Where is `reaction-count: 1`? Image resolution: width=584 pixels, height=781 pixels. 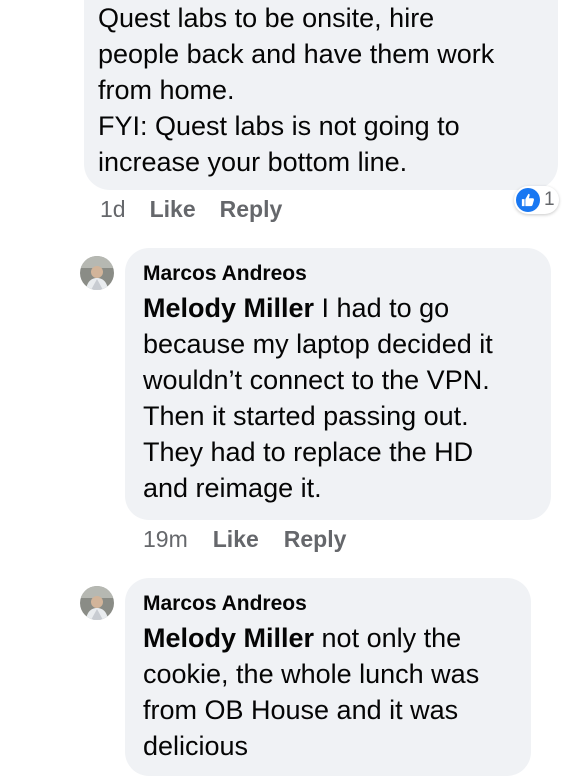 reaction-count: 1 is located at coordinates (549, 199).